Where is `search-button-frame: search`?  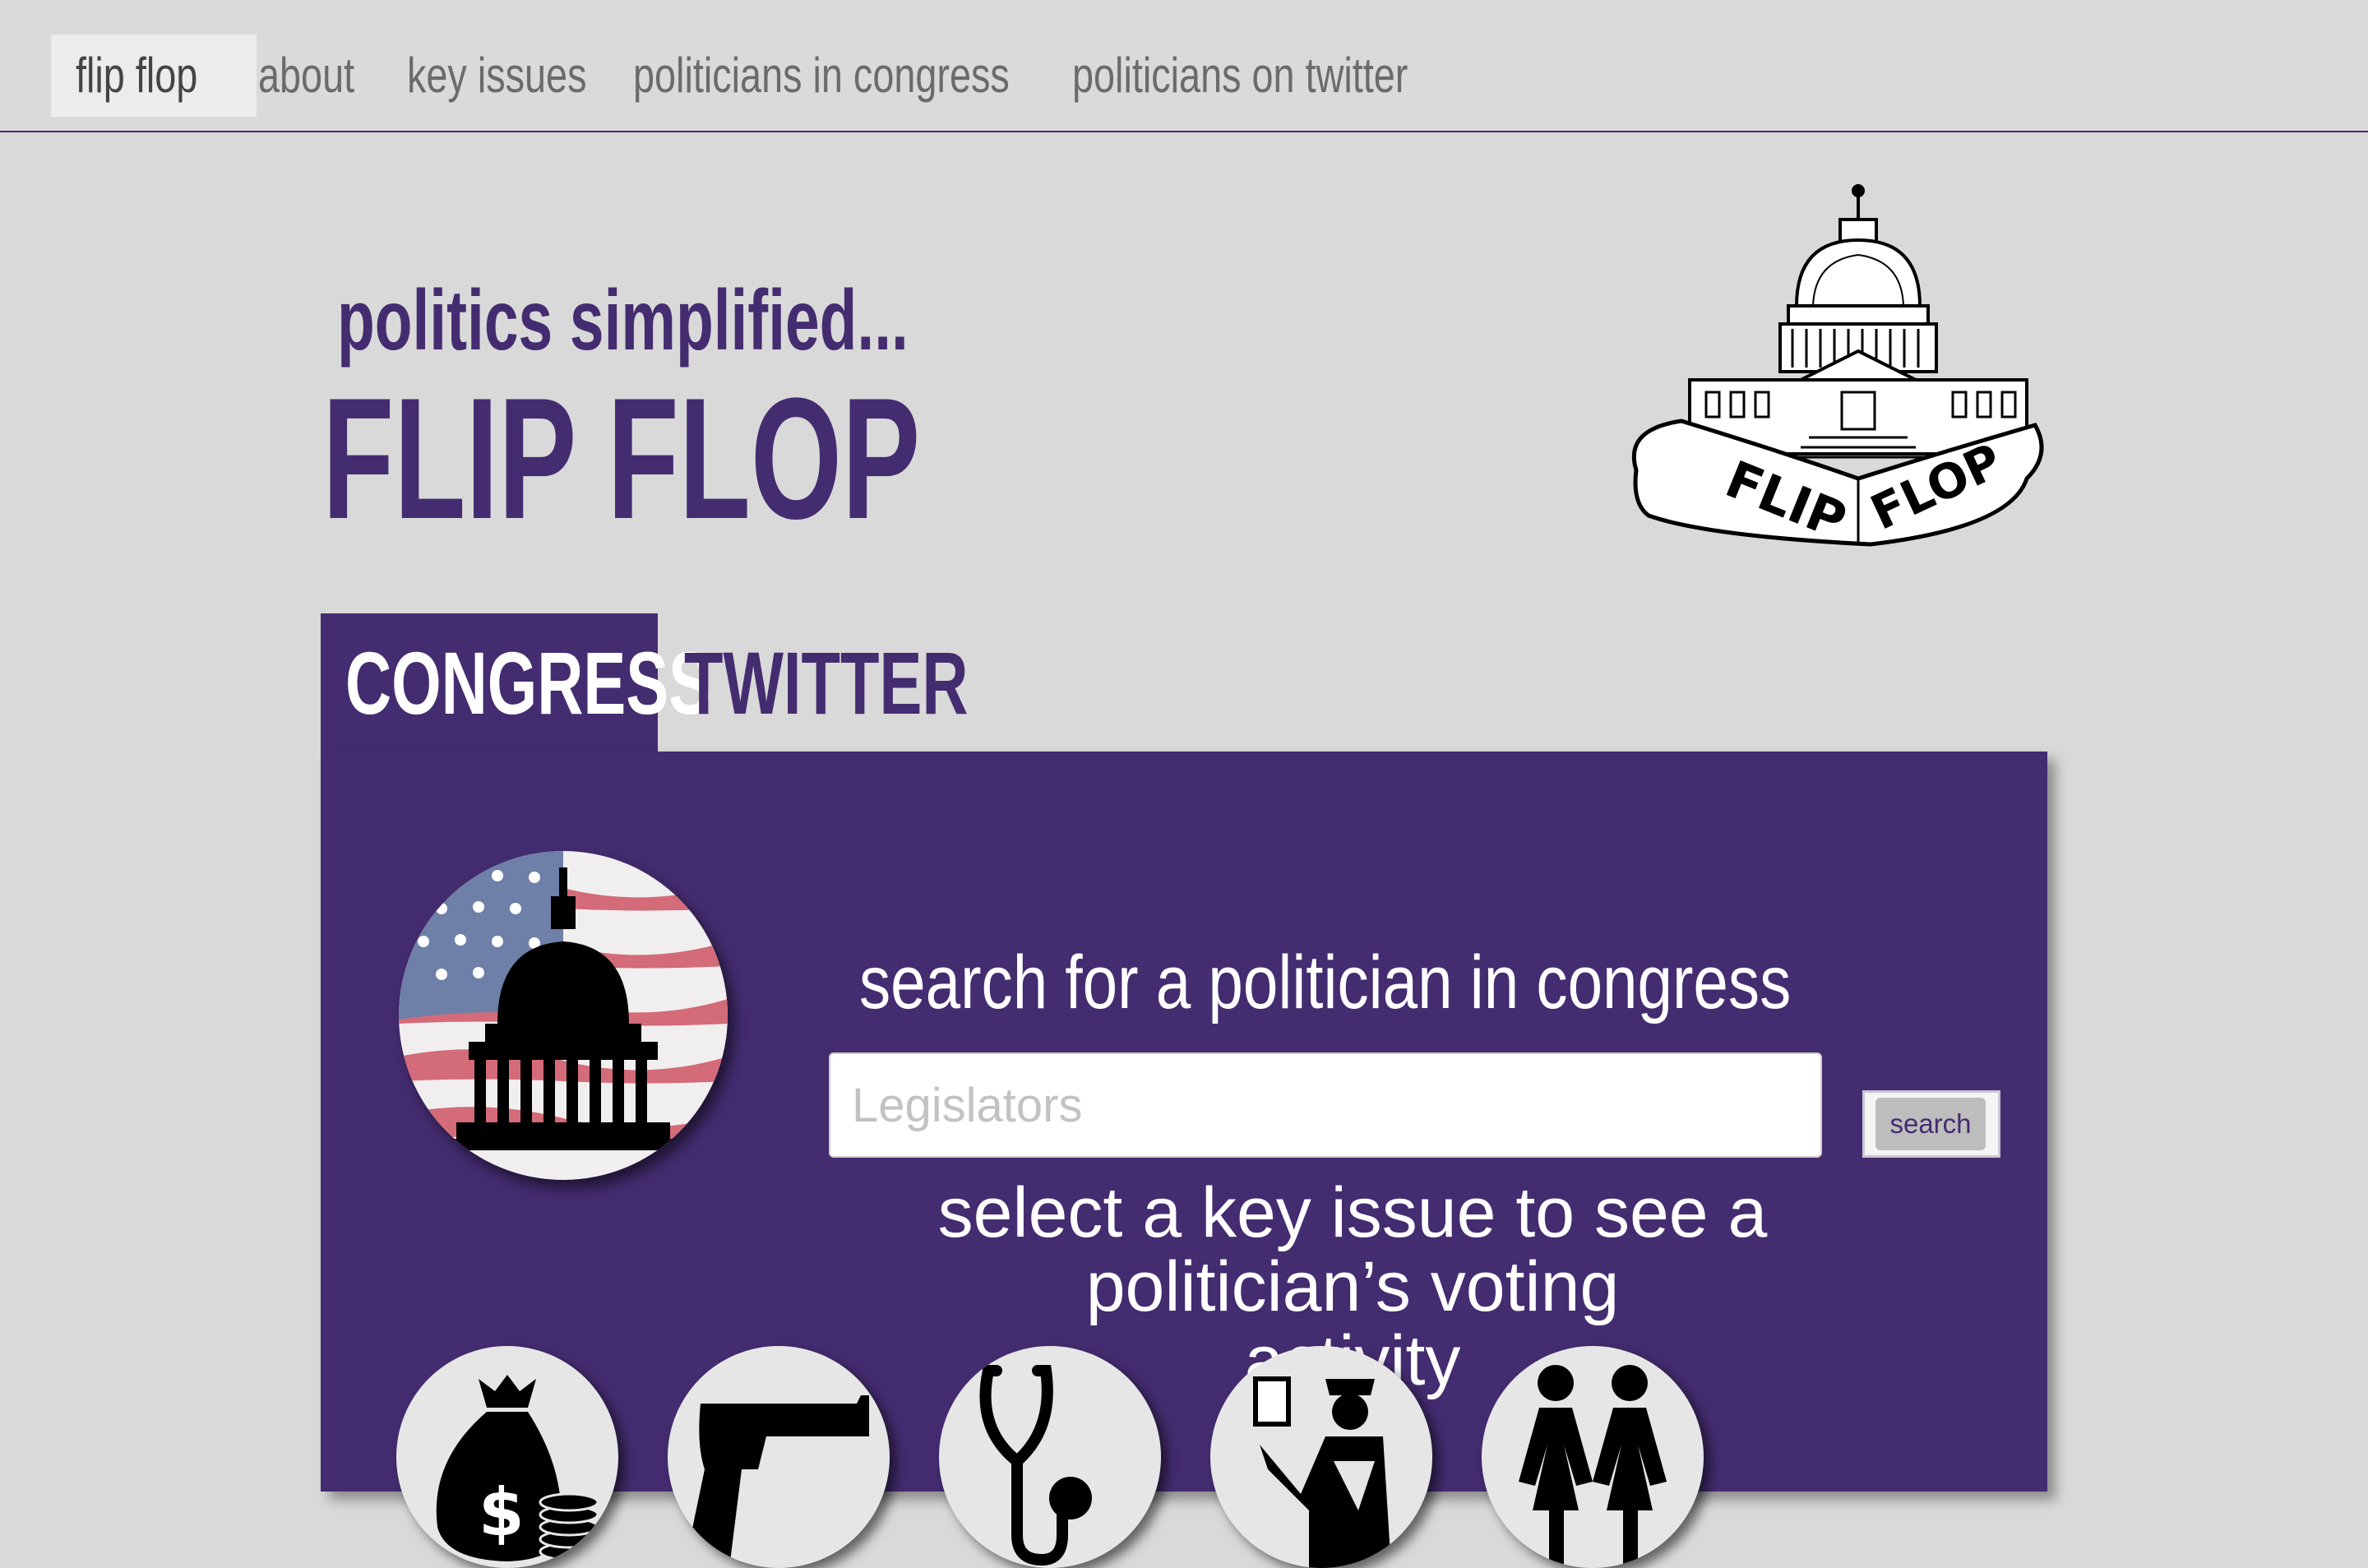 search-button-frame: search is located at coordinates (1931, 1124).